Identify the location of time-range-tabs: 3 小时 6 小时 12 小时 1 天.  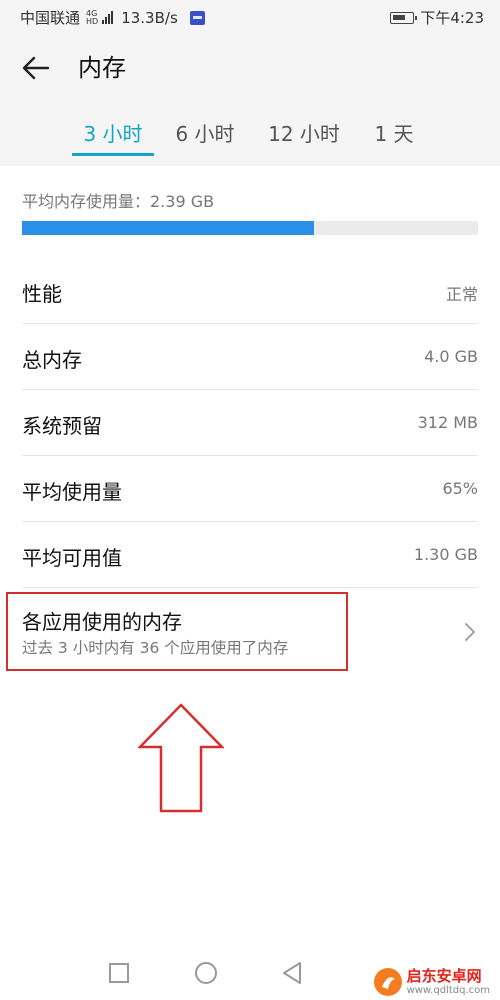
(250, 135).